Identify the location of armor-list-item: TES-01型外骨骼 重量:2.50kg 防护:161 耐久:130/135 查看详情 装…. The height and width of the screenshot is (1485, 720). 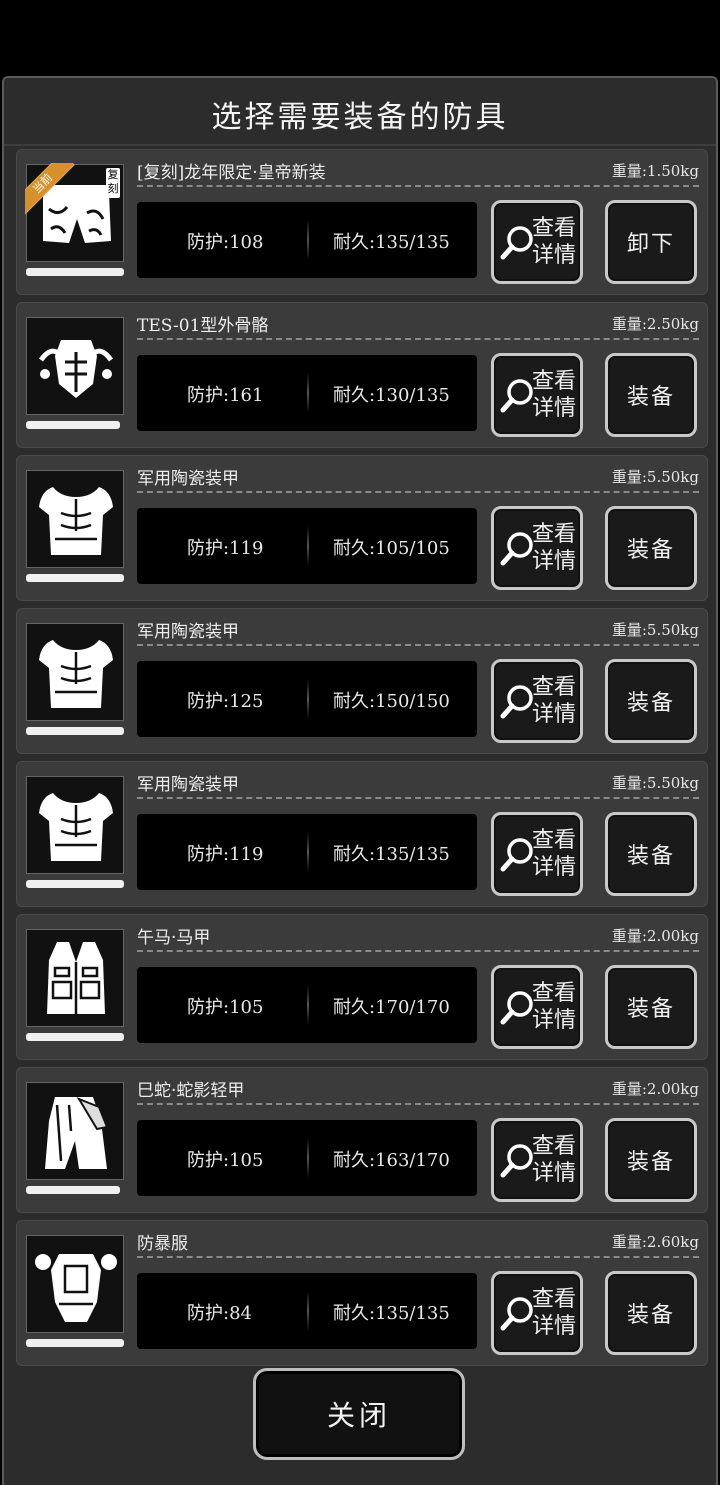
(362, 375).